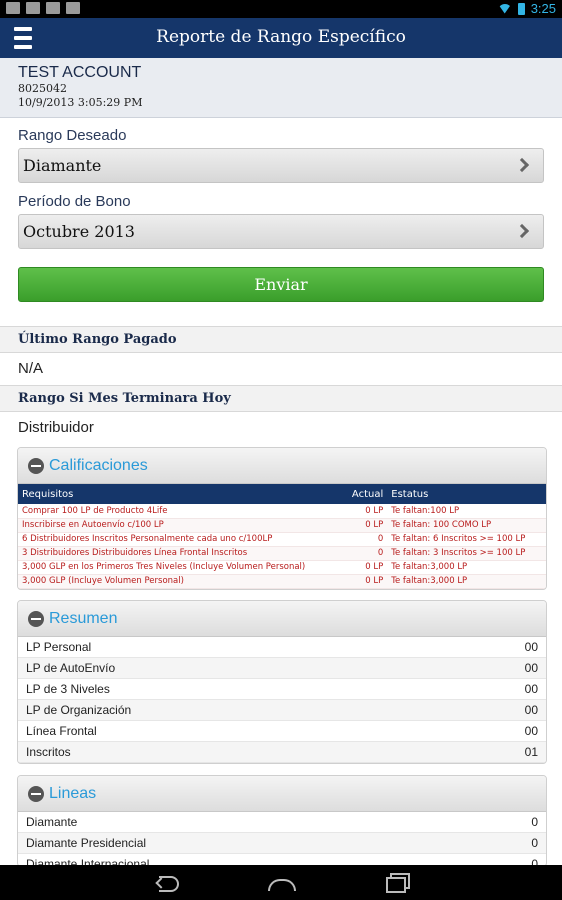 This screenshot has height=900, width=562. What do you see at coordinates (504, 8) in the screenshot?
I see `wifi-icon` at bounding box center [504, 8].